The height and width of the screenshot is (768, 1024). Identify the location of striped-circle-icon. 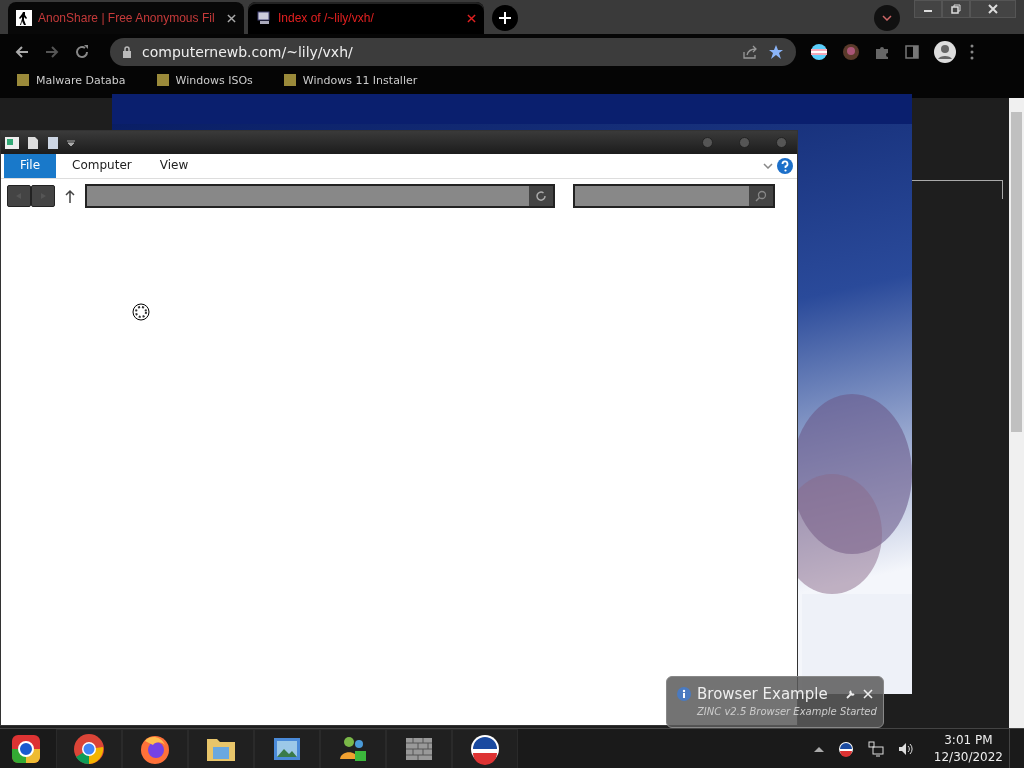
(819, 52).